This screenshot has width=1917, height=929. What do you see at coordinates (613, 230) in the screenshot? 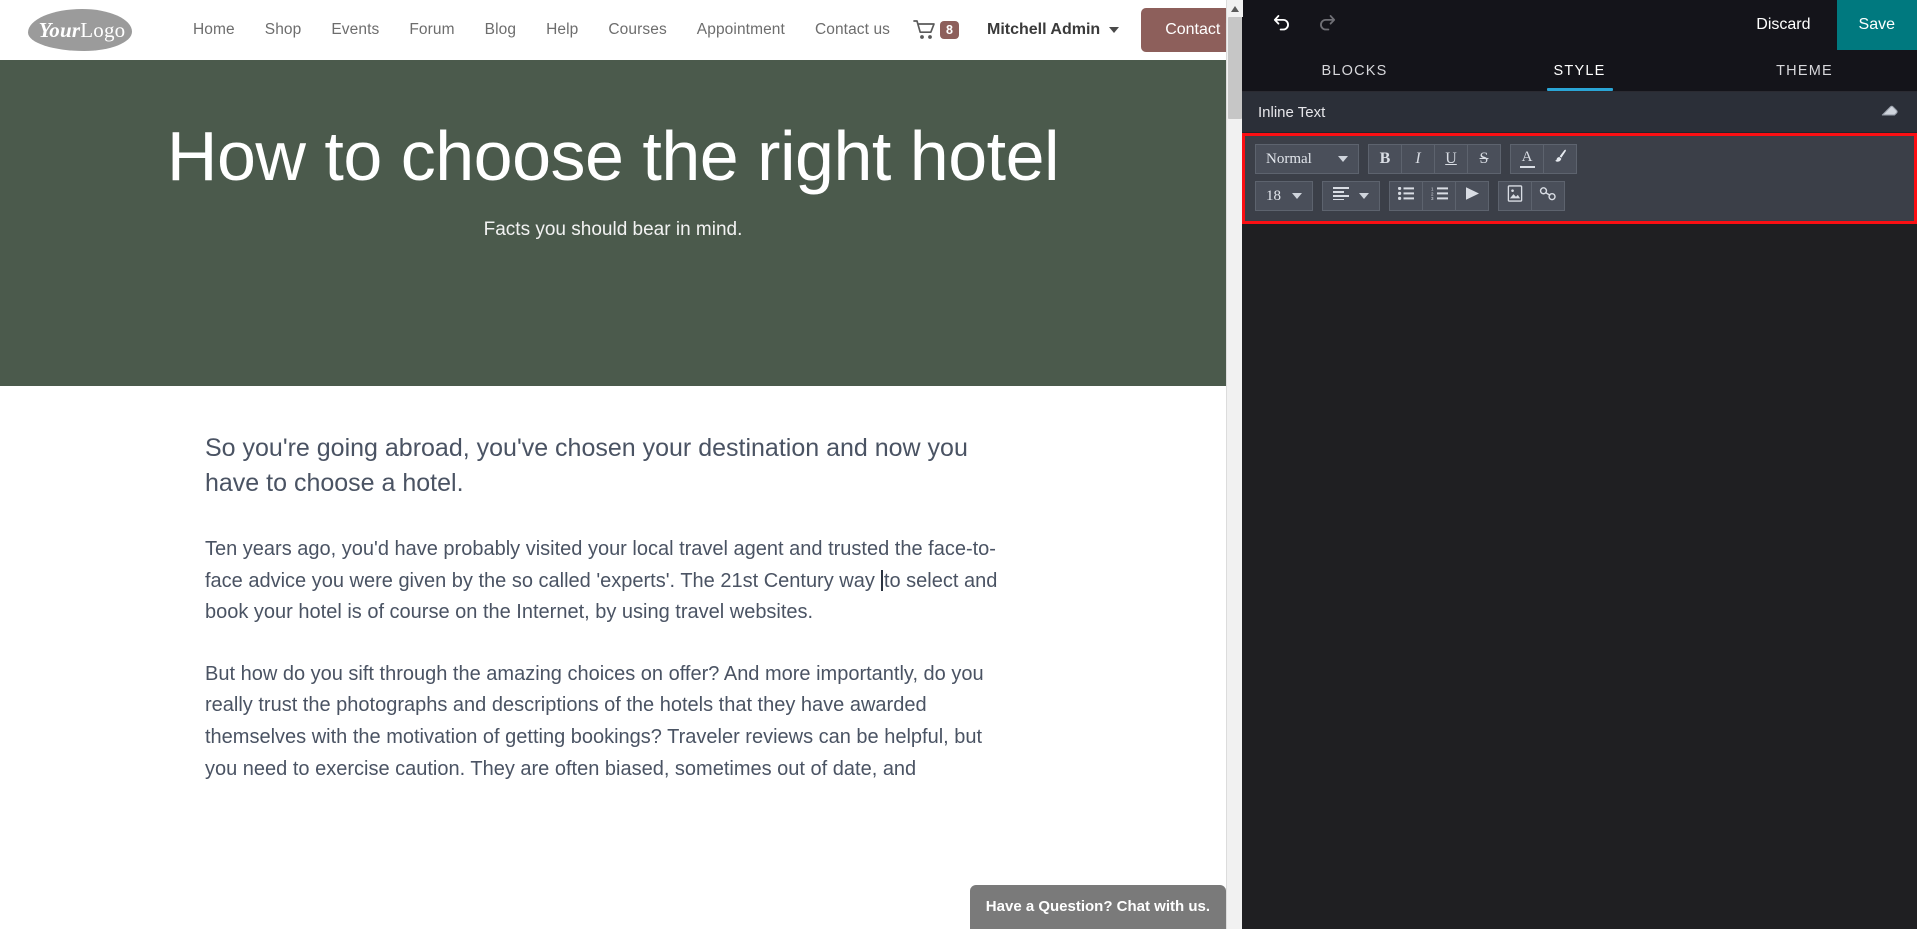
I see `page-subtitle: Facts you should bear in mind.` at bounding box center [613, 230].